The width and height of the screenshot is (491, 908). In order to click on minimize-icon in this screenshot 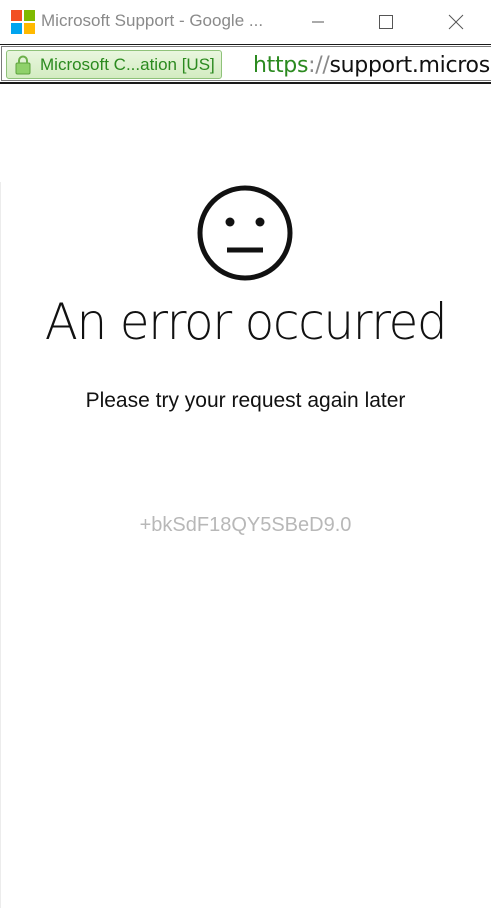, I will do `click(318, 22)`.